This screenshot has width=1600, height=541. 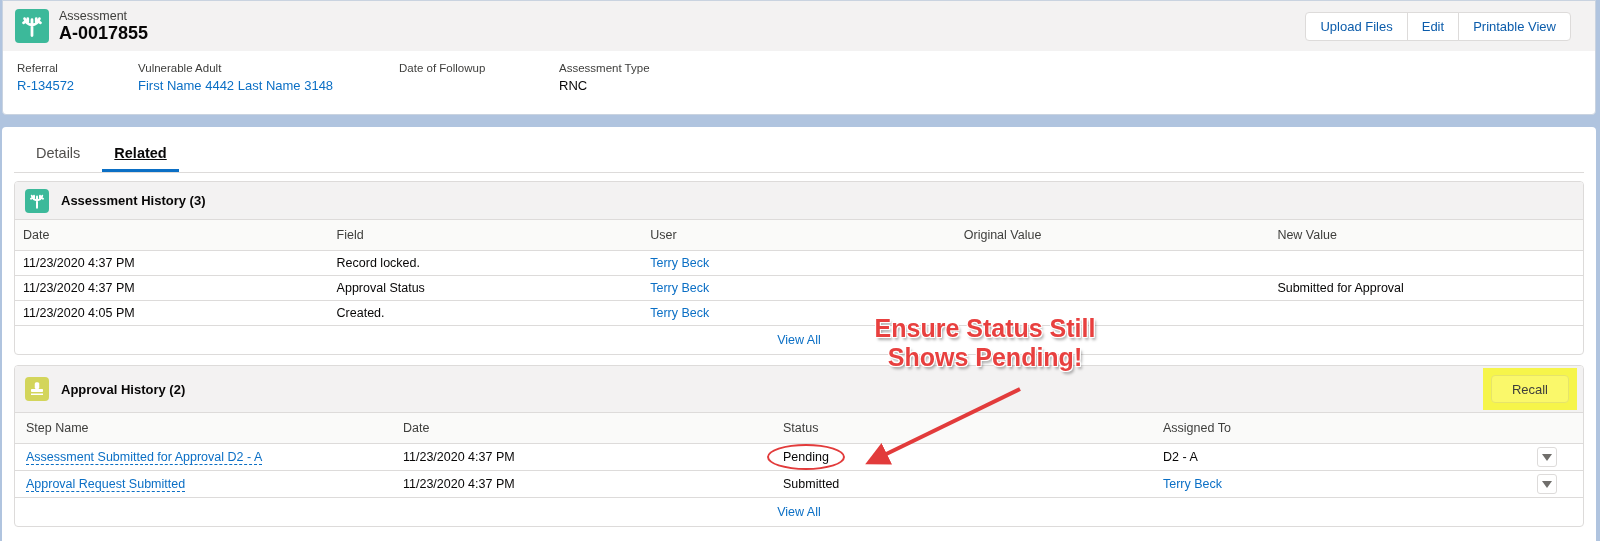 I want to click on table-cell: 11/23/2020 4:05 PM, so click(x=172, y=313).